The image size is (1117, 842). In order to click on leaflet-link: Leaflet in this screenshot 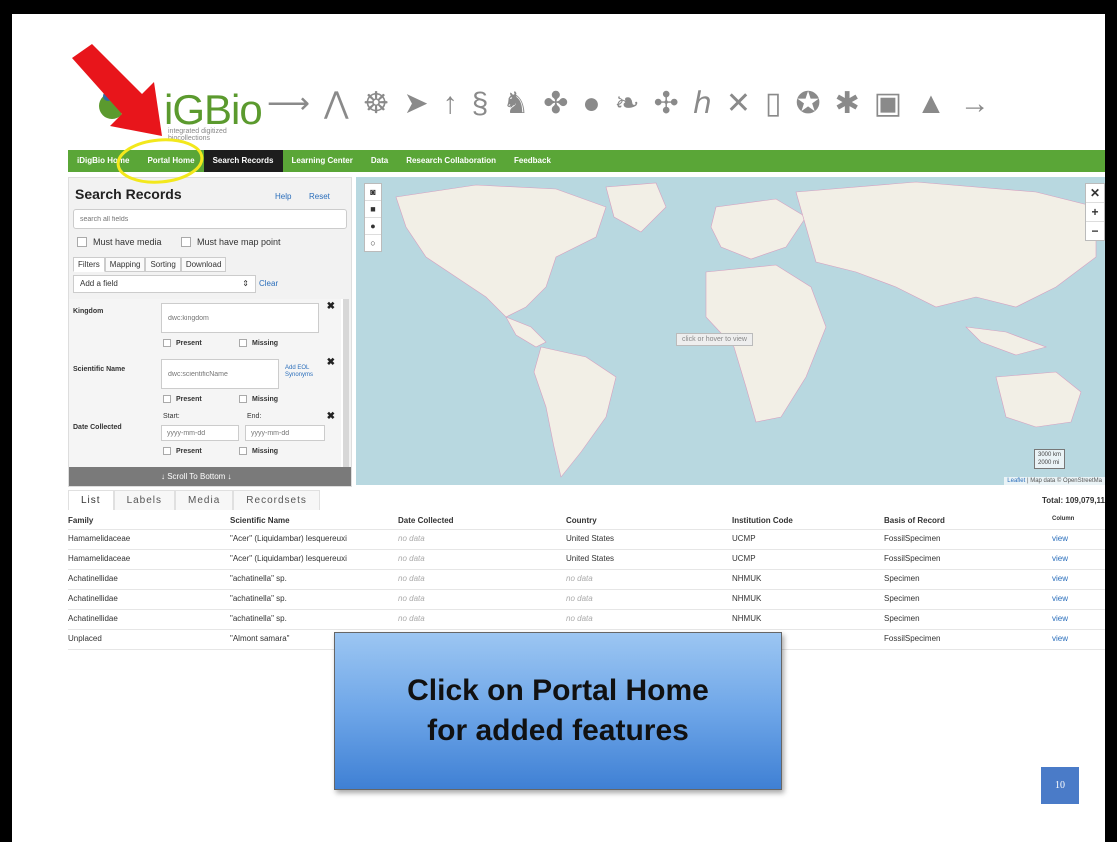, I will do `click(1016, 481)`.